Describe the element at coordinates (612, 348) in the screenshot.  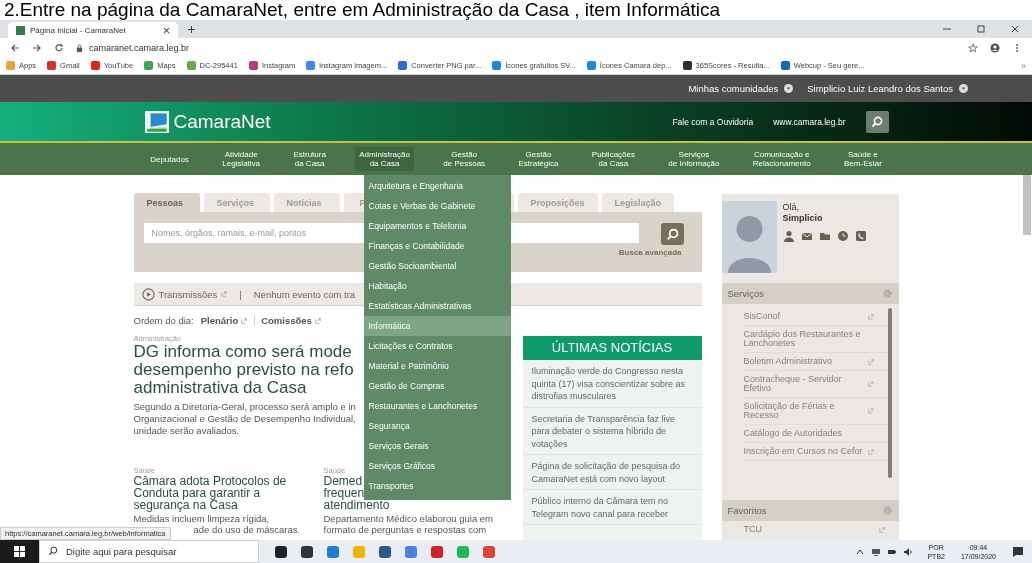
I see `news-title: ÚLTIMAS NOTÍCIAS` at that location.